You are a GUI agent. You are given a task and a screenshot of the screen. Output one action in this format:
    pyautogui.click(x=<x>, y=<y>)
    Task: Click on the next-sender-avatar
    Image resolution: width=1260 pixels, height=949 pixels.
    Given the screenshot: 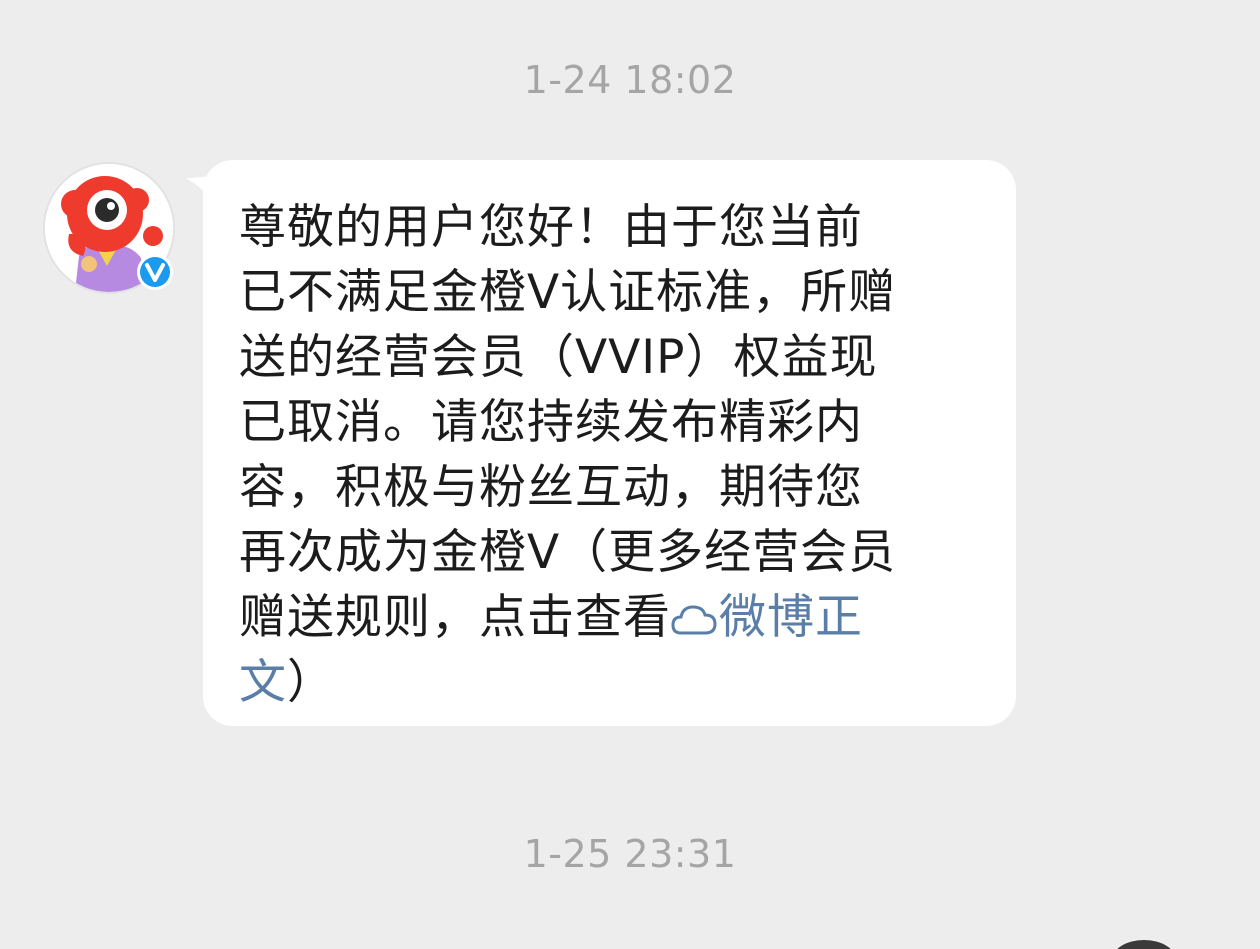 What is the action you would take?
    pyautogui.click(x=1144, y=944)
    